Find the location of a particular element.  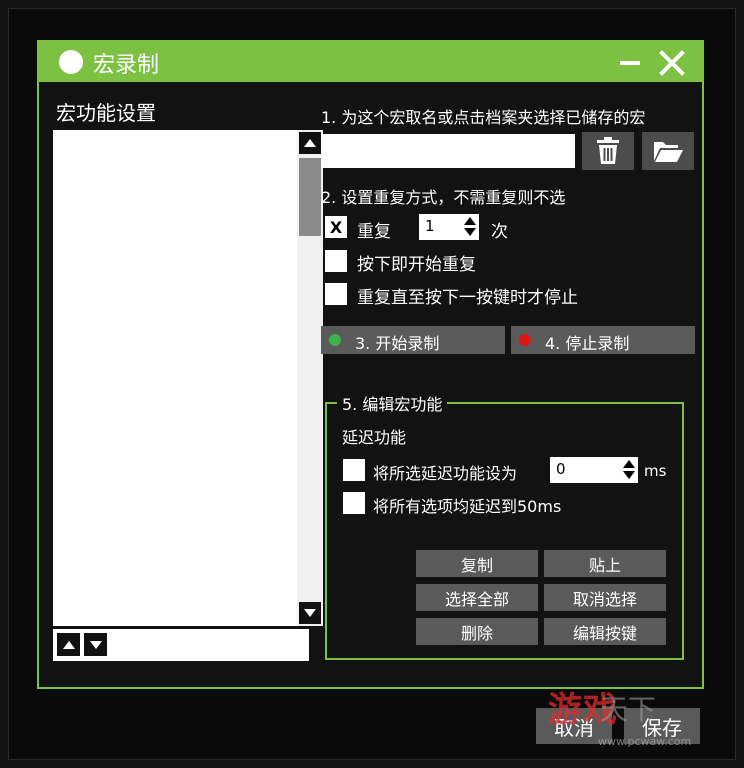

window-title: 宏录制 is located at coordinates (126, 65).